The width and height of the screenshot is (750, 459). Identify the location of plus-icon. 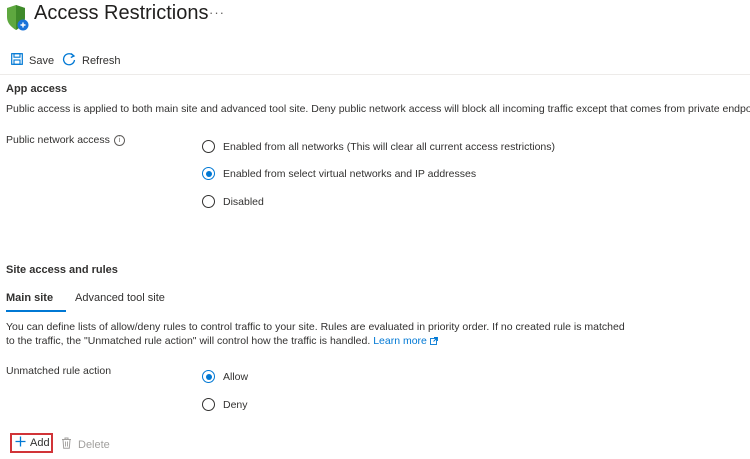
(20, 443).